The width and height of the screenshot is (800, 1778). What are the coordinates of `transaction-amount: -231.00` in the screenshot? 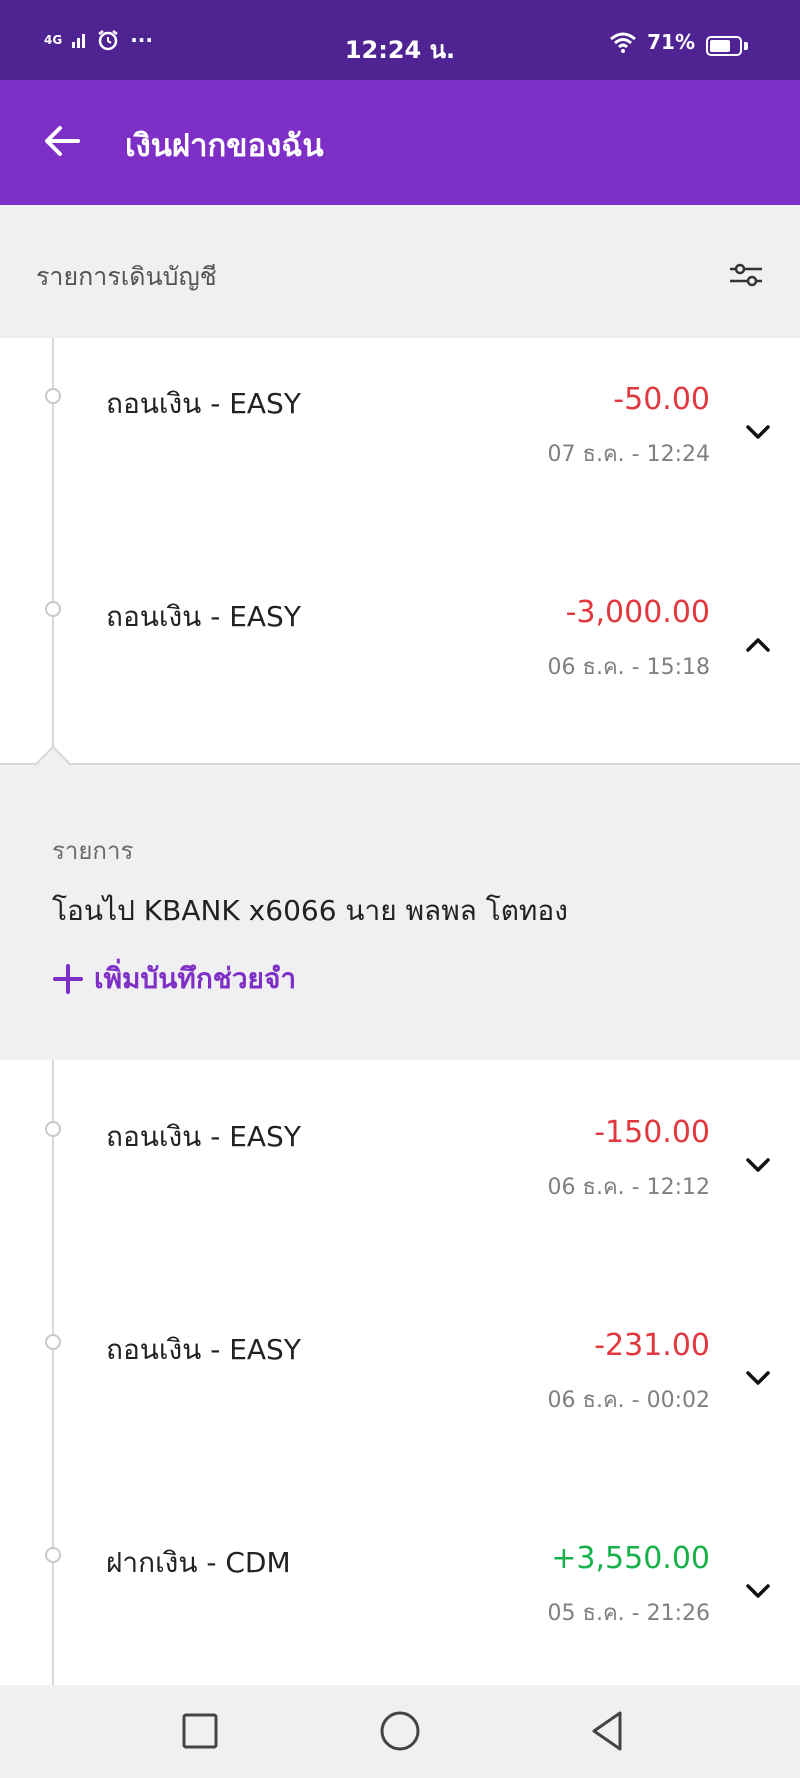 It's located at (652, 1345).